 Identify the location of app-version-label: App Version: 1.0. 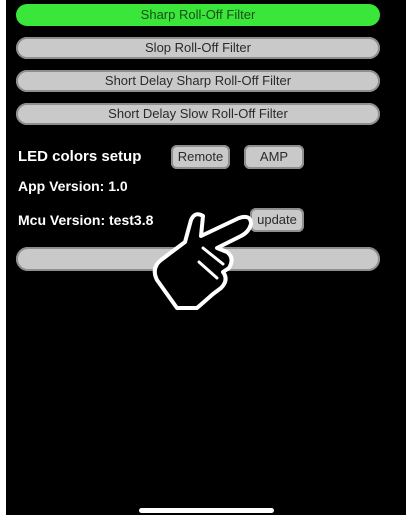
(73, 186).